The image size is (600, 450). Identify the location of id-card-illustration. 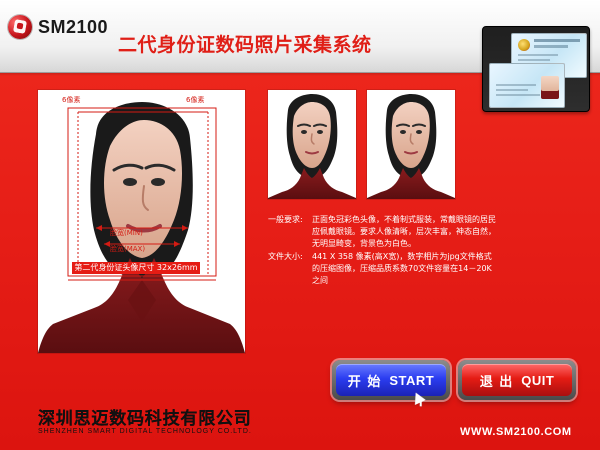
(536, 69).